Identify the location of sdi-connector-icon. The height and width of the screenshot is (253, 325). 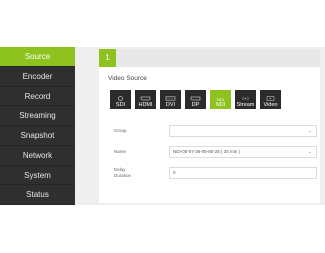
(120, 98).